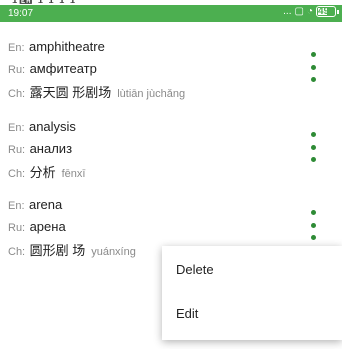 This screenshot has width=342, height=349. Describe the element at coordinates (51, 148) in the screenshot. I see `russian-word: анализ` at that location.